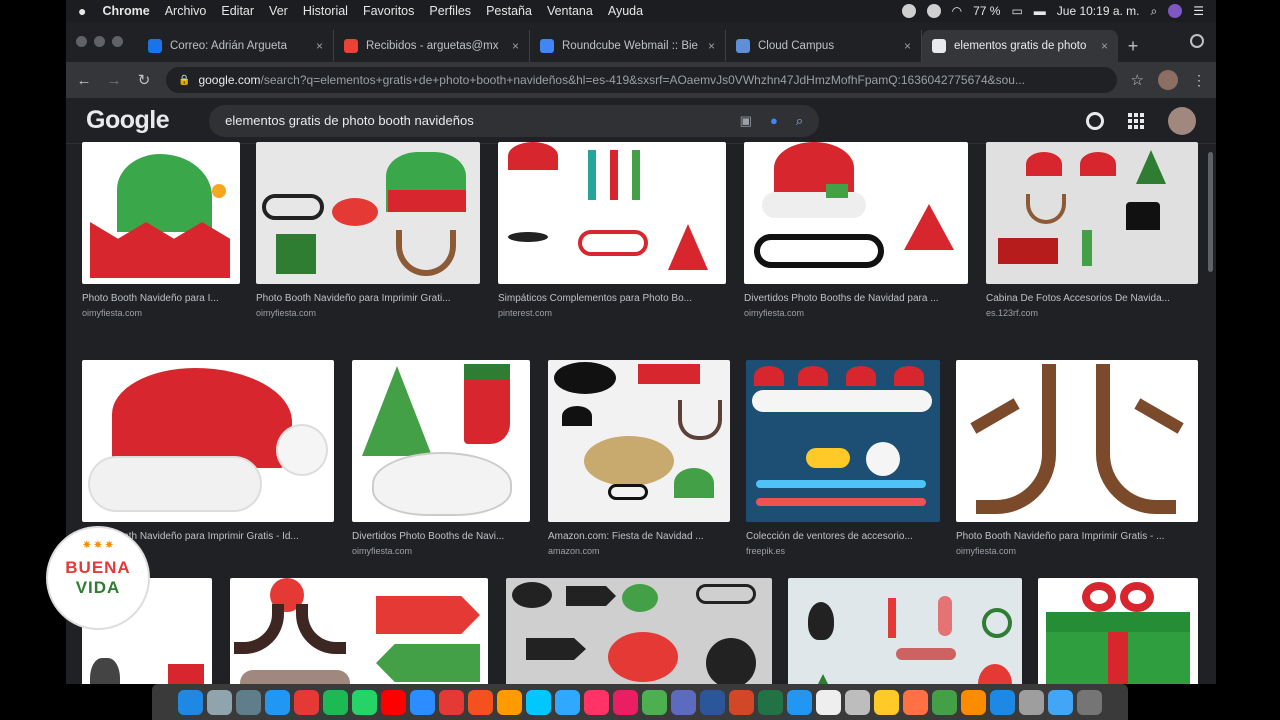 This screenshot has height=720, width=1280. Describe the element at coordinates (824, 46) in the screenshot. I see `browser-tab: Cloud Campus ×` at that location.